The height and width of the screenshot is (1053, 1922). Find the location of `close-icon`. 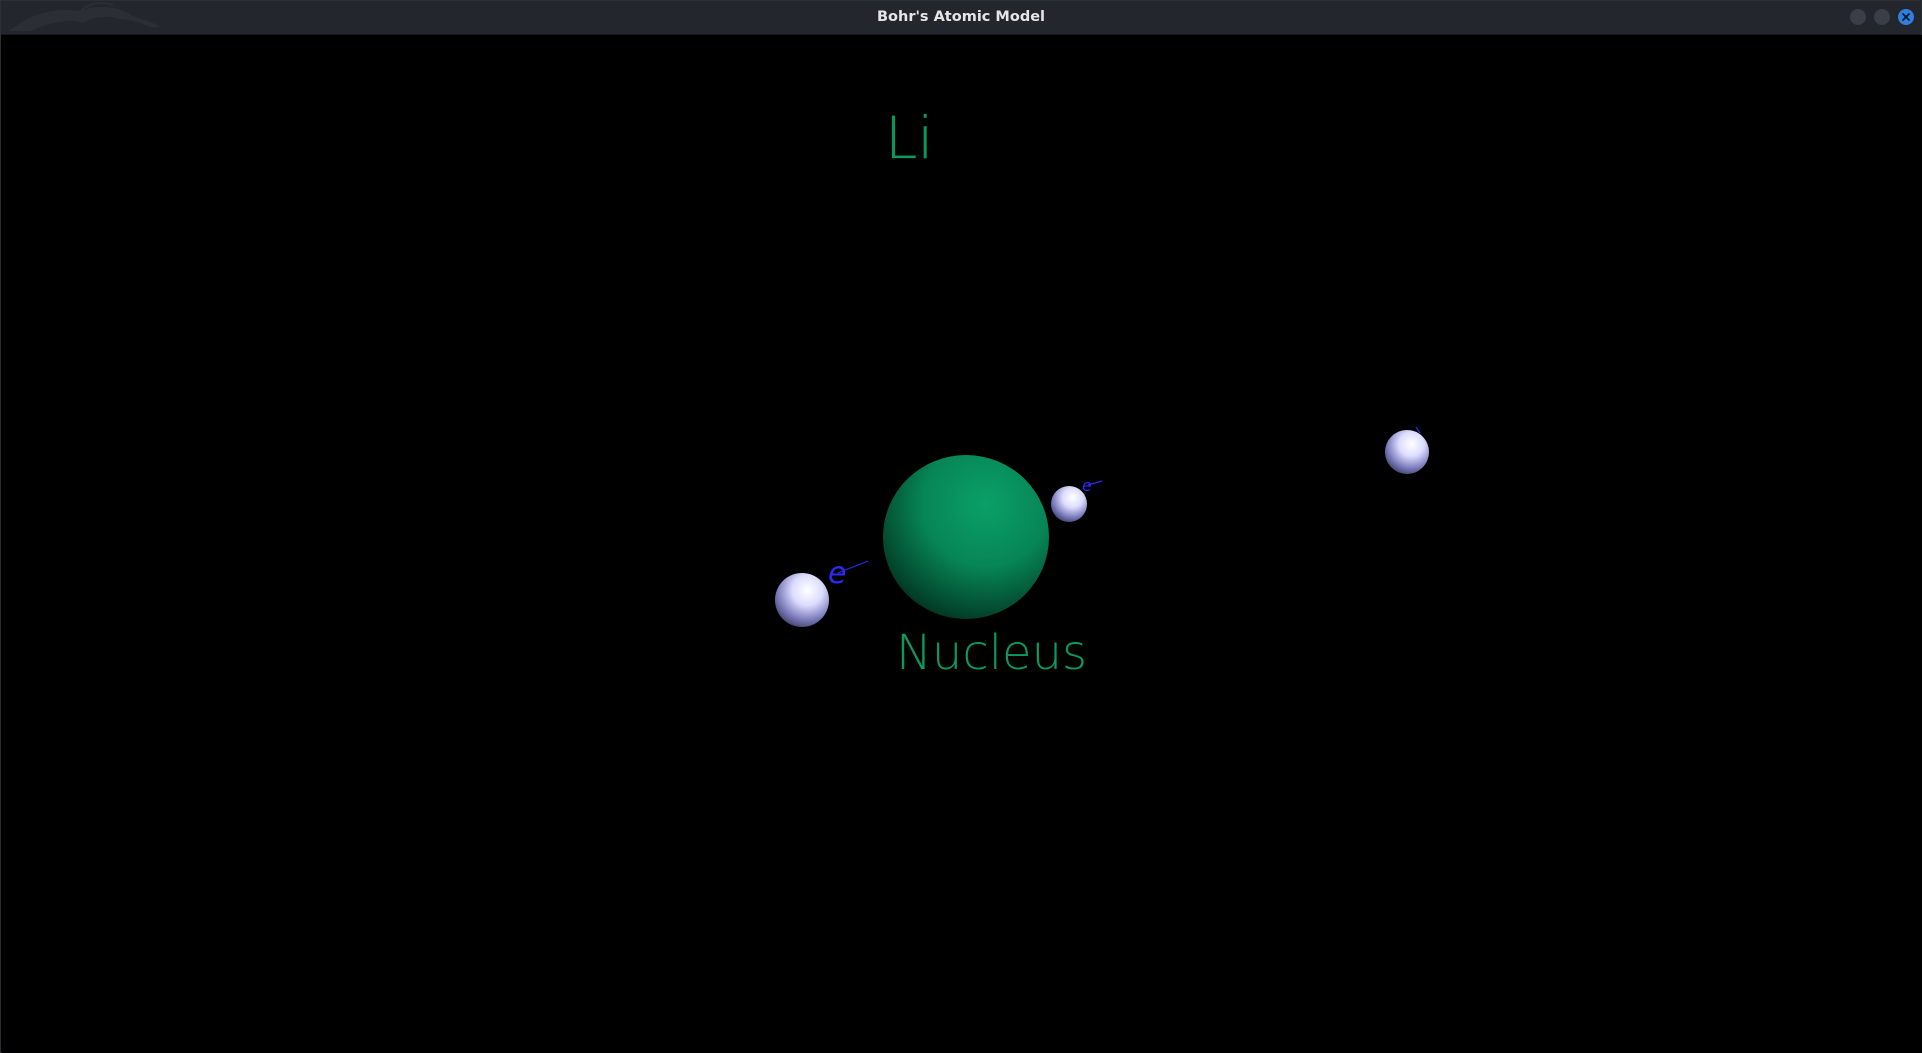

close-icon is located at coordinates (1906, 17).